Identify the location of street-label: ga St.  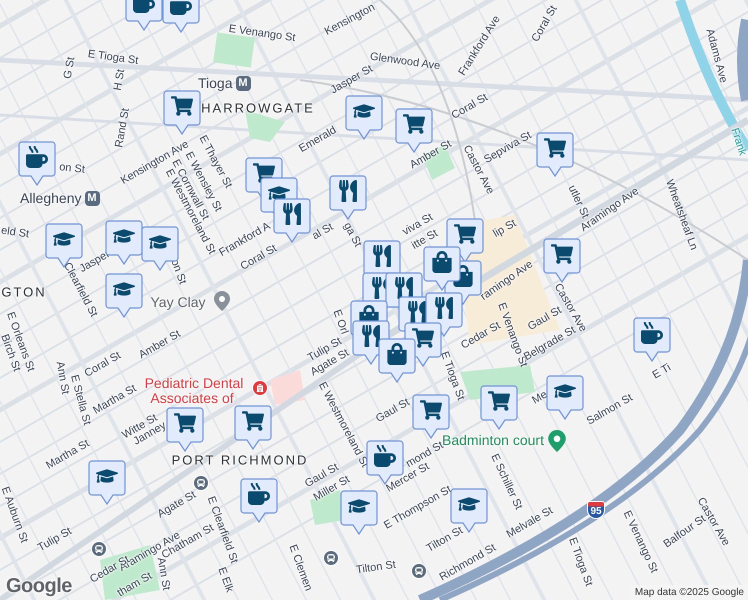
(352, 235).